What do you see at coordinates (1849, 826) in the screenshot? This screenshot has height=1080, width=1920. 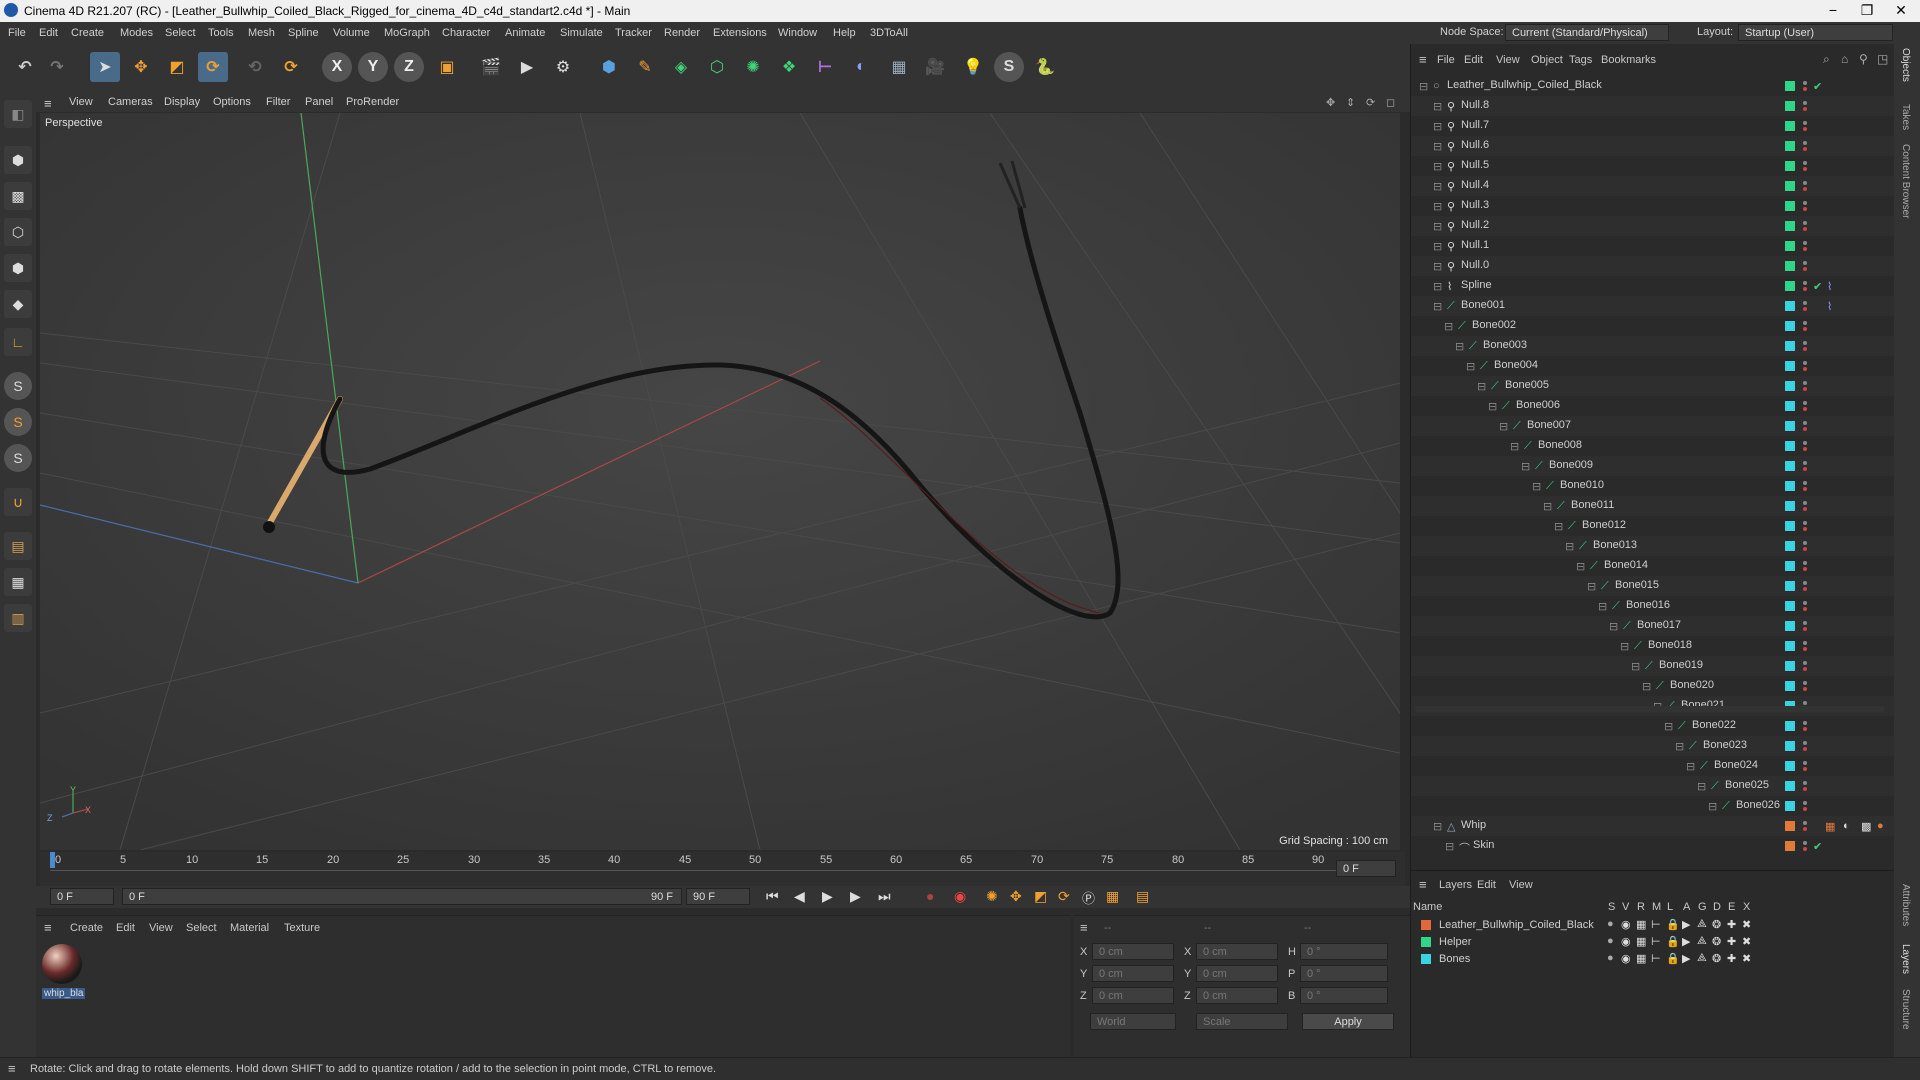 I see `texture-tag-icon: ◐` at bounding box center [1849, 826].